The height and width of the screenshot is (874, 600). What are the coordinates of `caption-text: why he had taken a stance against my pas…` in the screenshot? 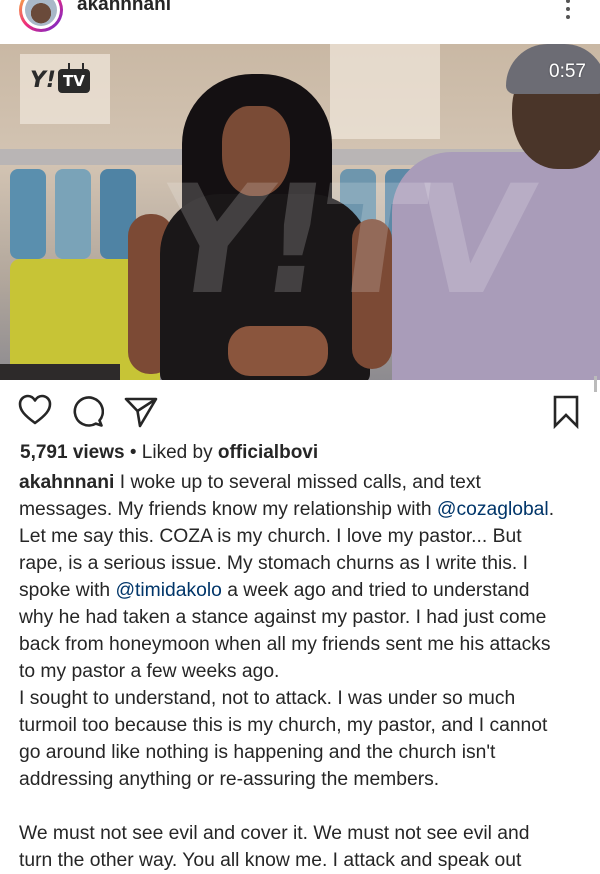 It's located at (283, 617).